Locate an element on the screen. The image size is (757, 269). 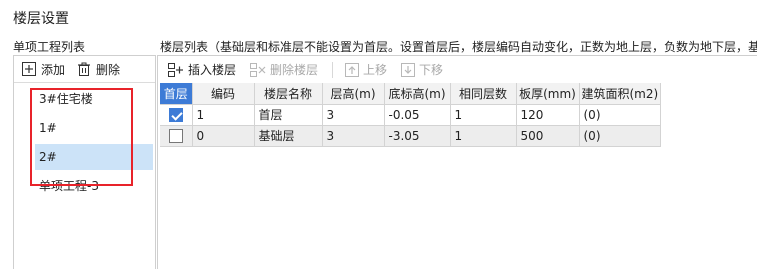
add-project-button: 添加 is located at coordinates (43, 69).